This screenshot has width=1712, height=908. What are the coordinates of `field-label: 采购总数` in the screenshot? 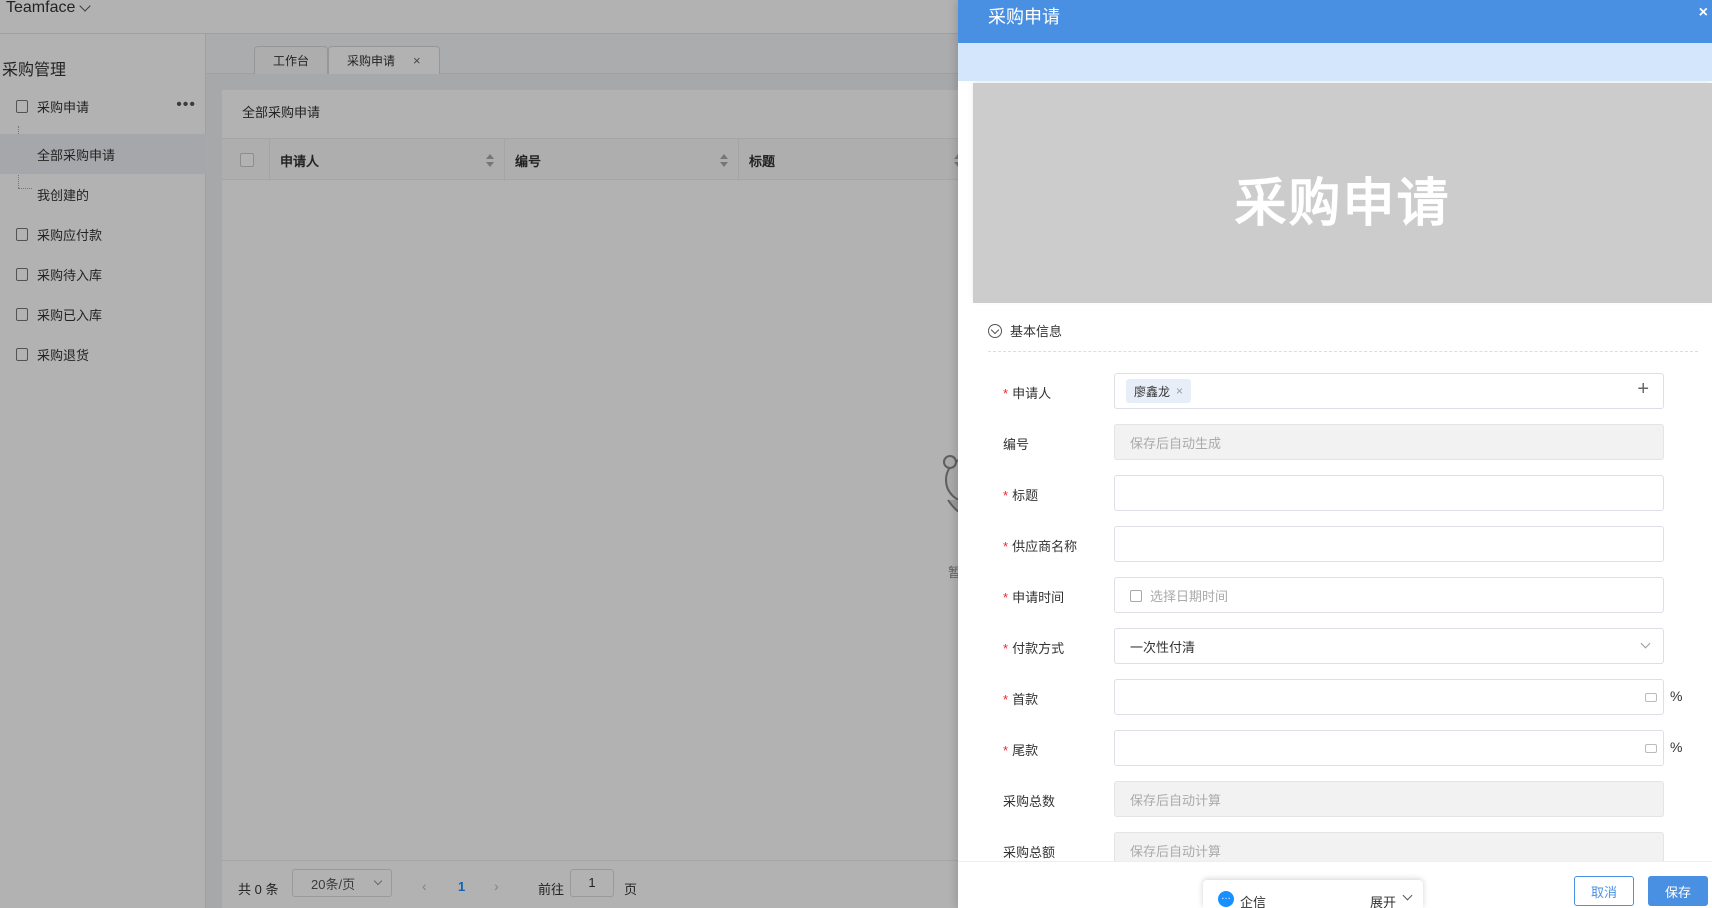 It's located at (1029, 801).